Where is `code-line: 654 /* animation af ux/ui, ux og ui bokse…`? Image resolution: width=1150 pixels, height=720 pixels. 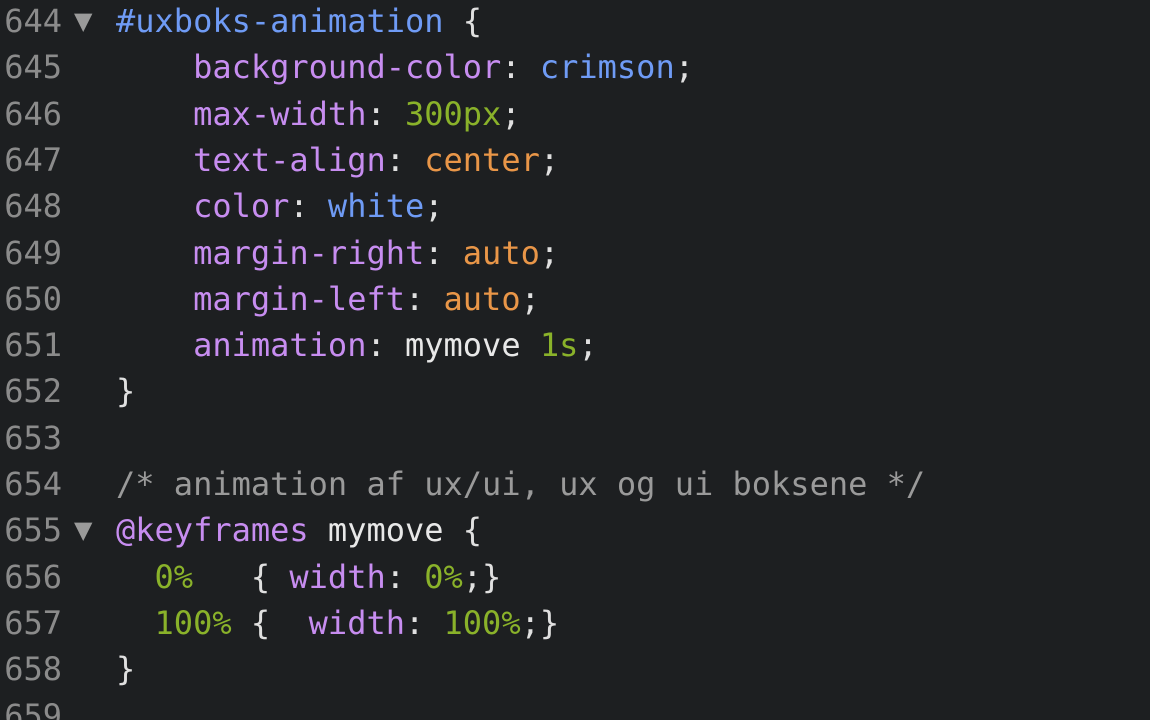 code-line: 654 /* animation af ux/ui, ux og ui bokse… is located at coordinates (575, 484).